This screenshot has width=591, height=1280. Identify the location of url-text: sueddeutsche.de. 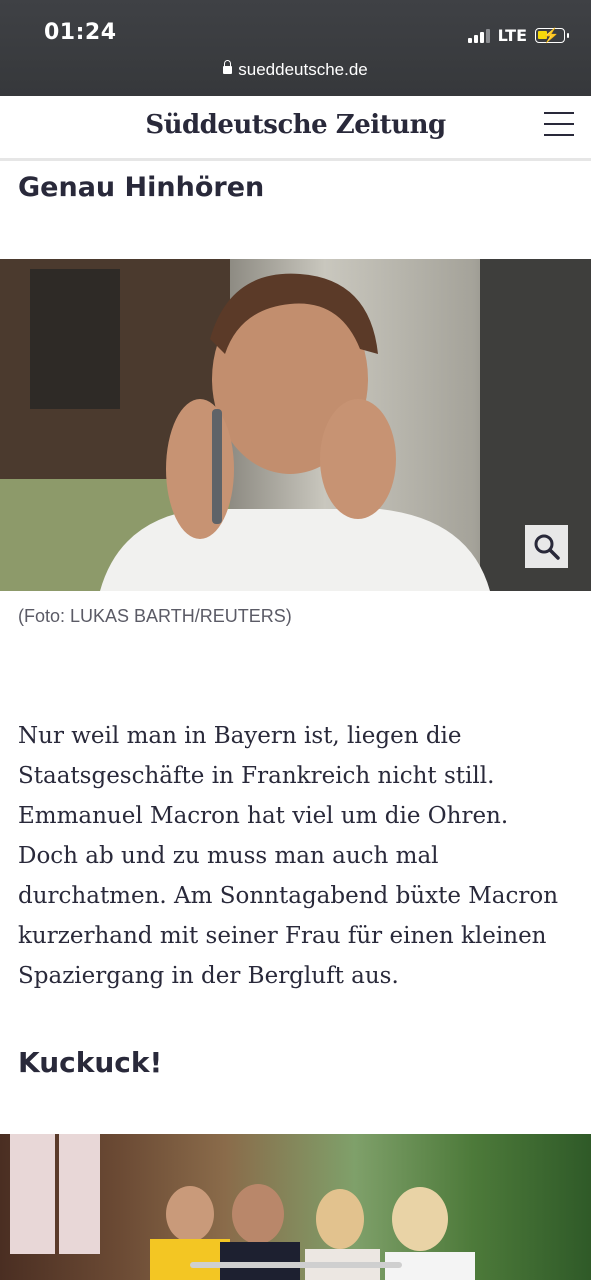
(303, 69).